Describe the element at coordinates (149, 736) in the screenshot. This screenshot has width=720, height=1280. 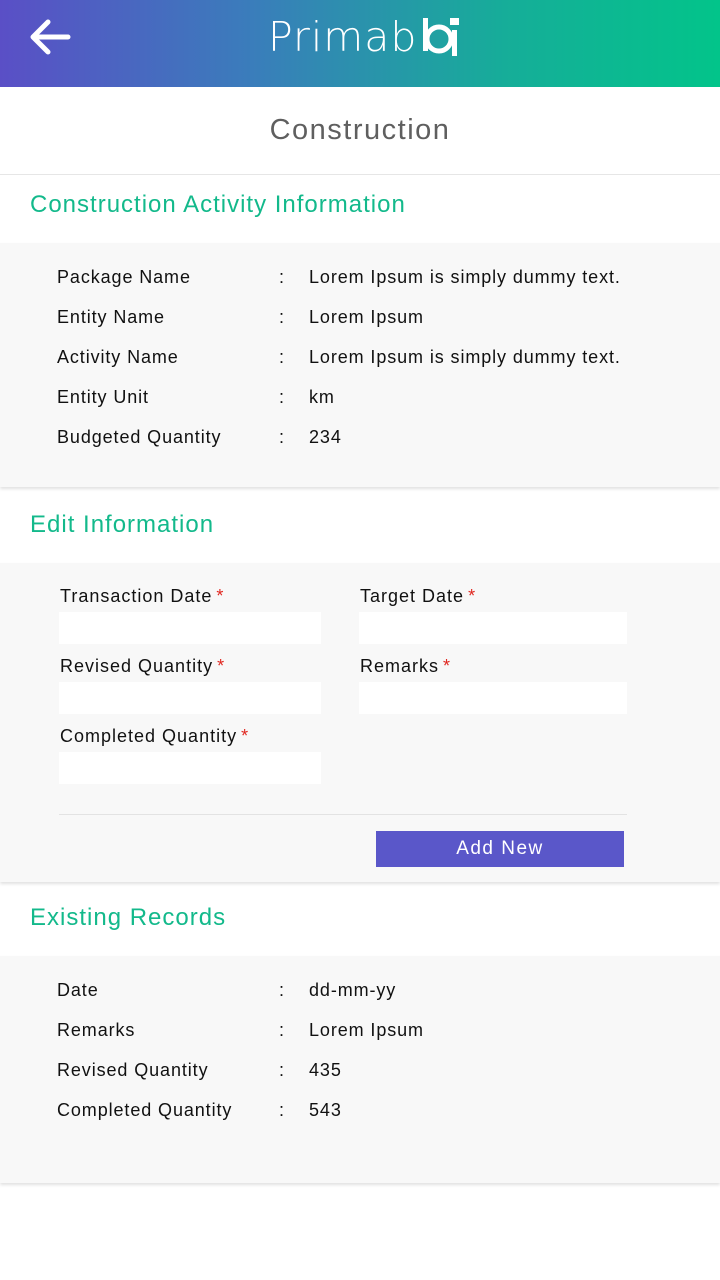
I see `field-label-text: Completed Quantity` at that location.